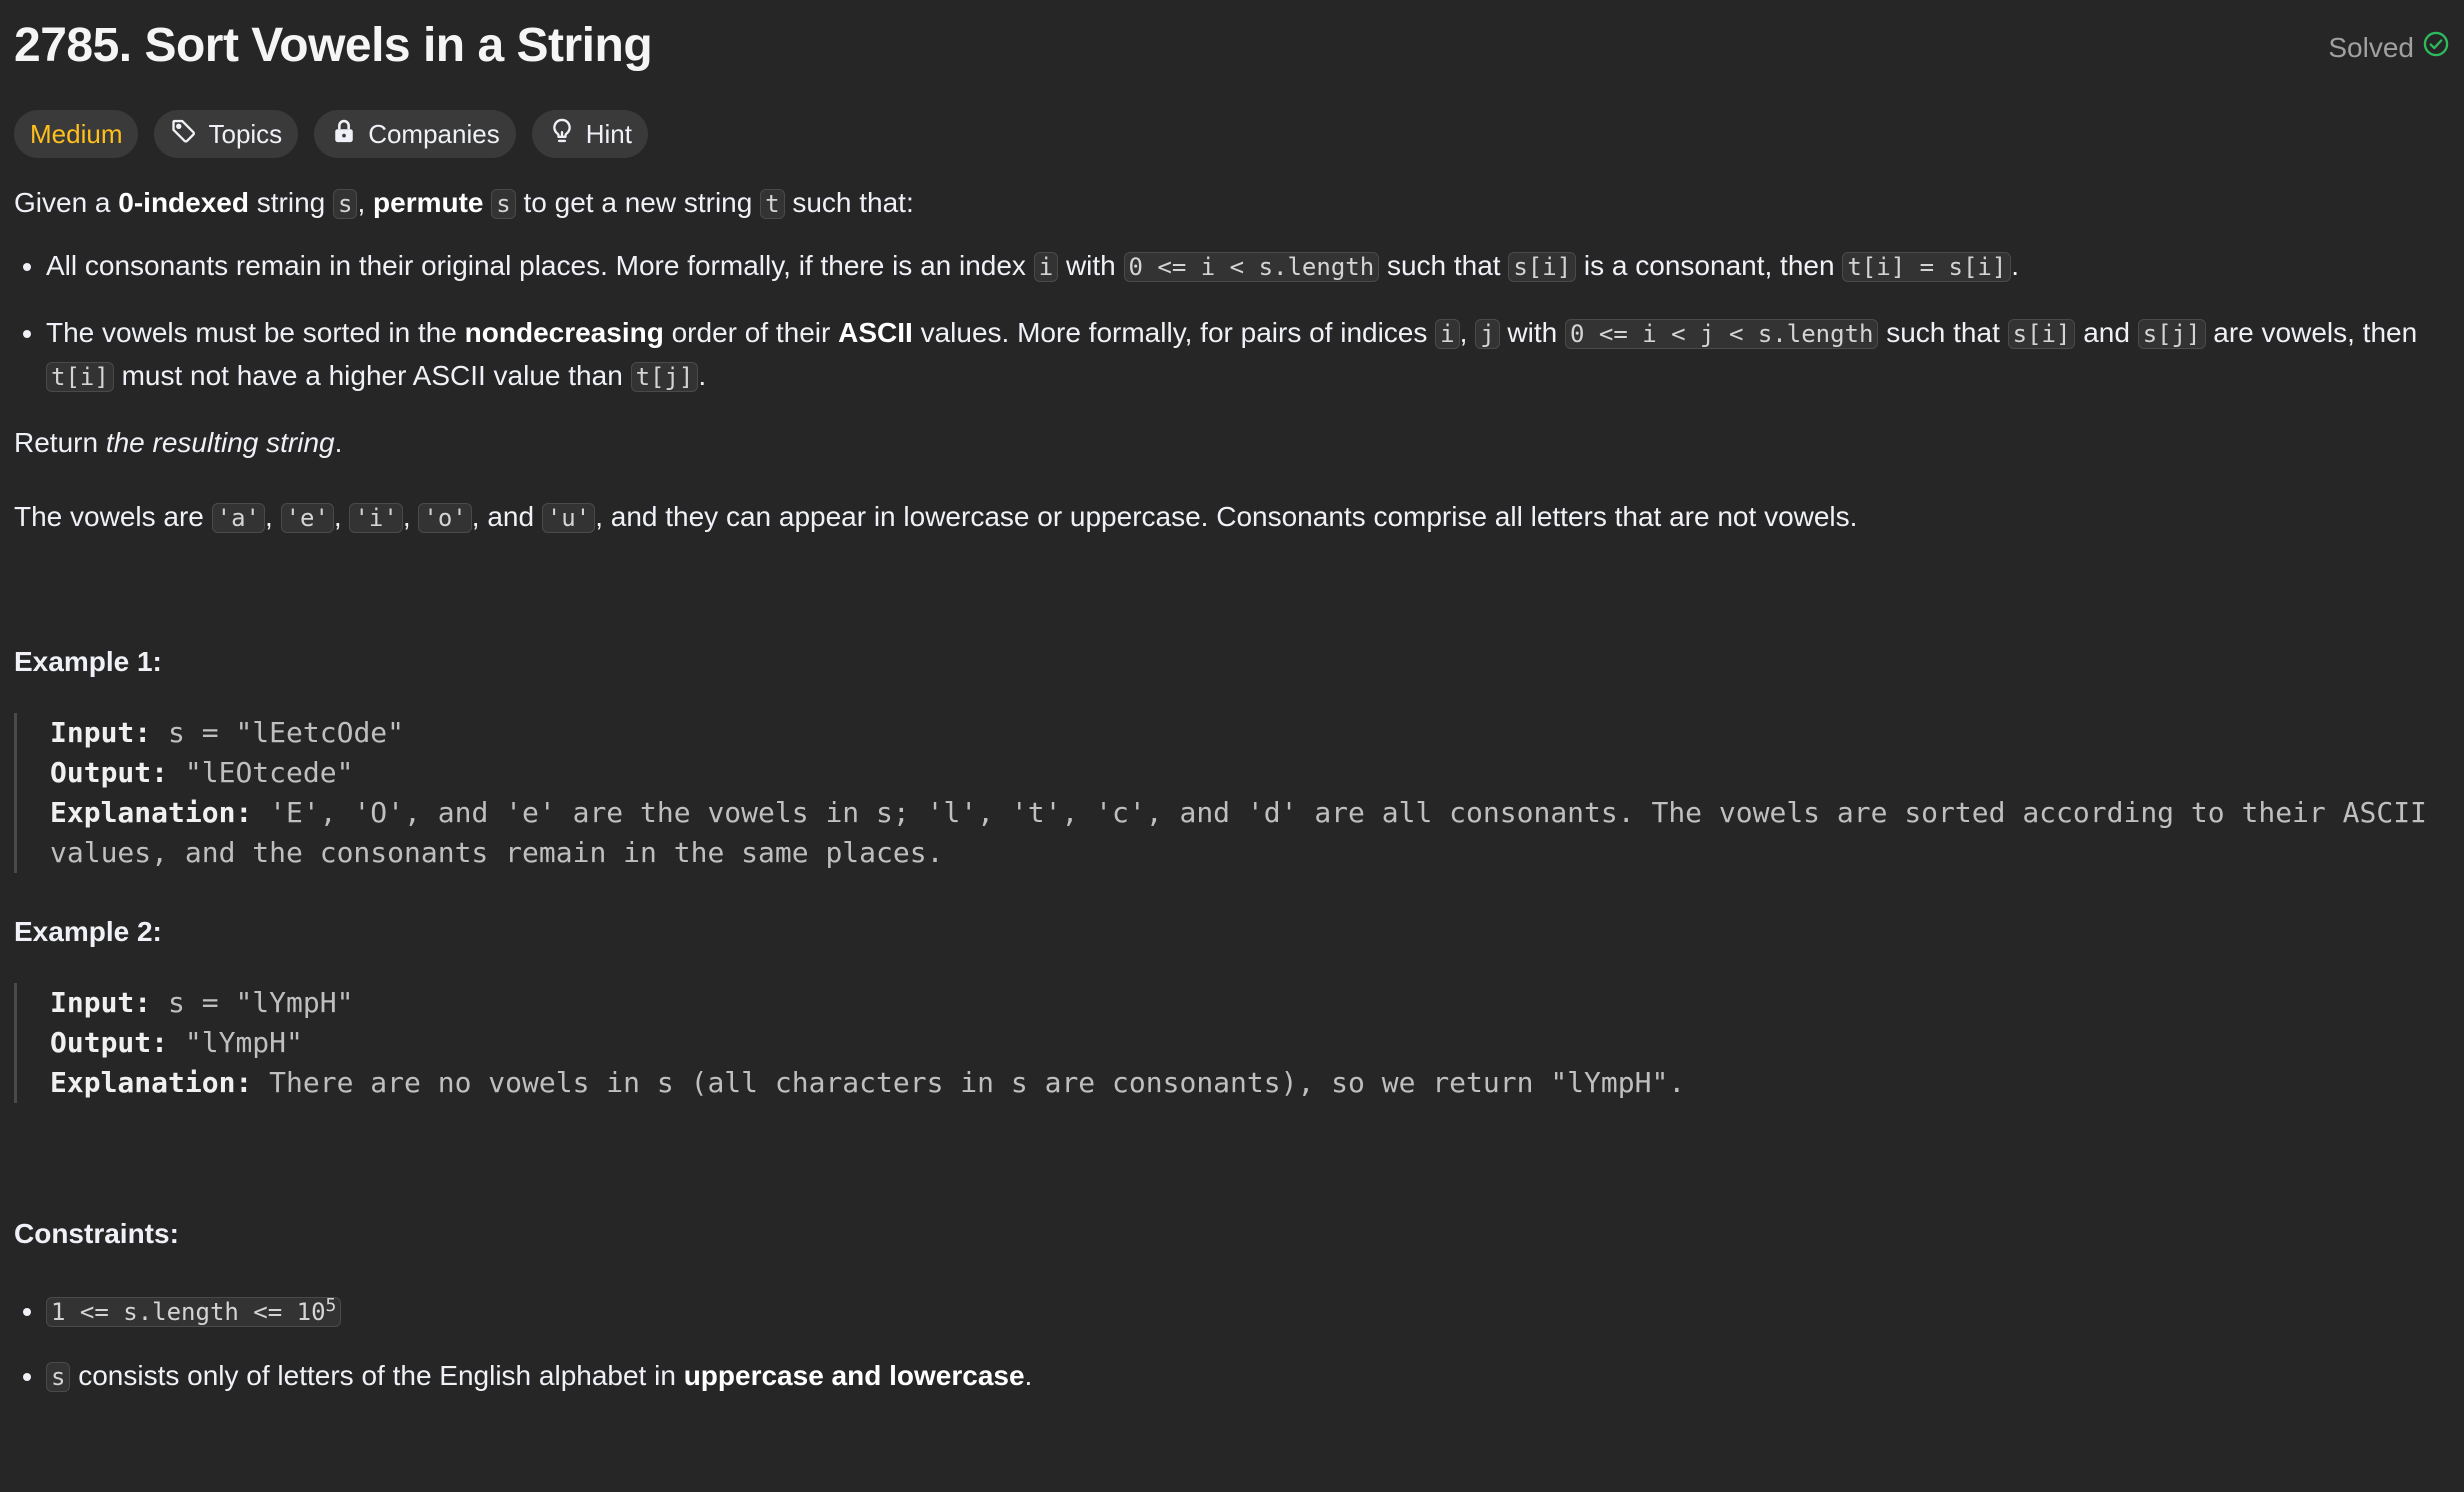  What do you see at coordinates (235, 1042) in the screenshot?
I see `output-value: "lYmpH"` at bounding box center [235, 1042].